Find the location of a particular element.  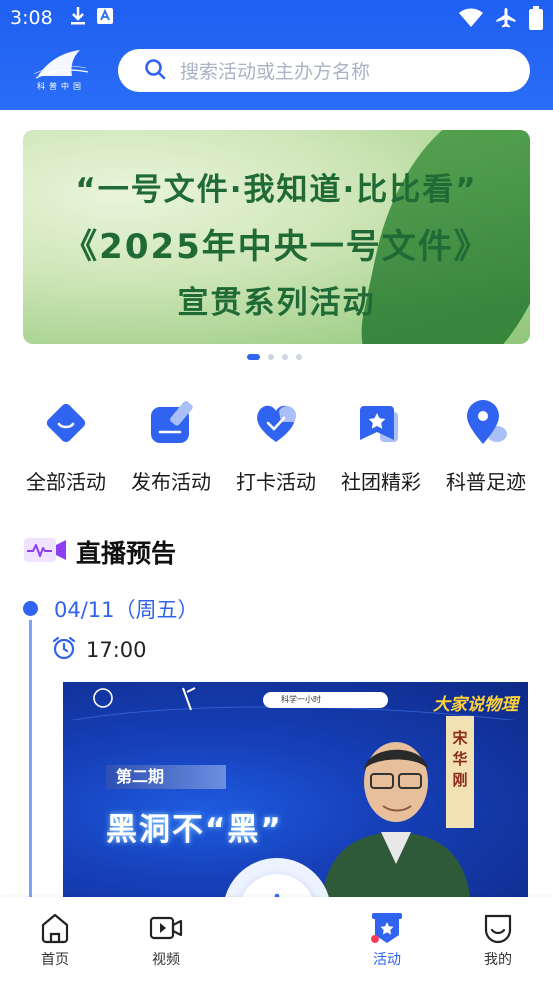

battery-icon is located at coordinates (536, 20).